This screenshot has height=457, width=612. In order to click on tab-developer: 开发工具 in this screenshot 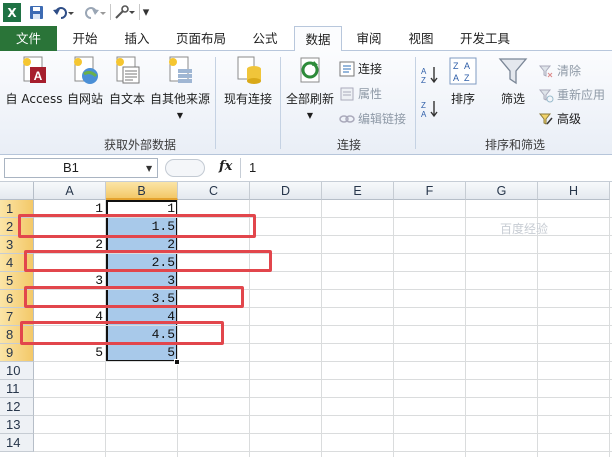, I will do `click(485, 38)`.